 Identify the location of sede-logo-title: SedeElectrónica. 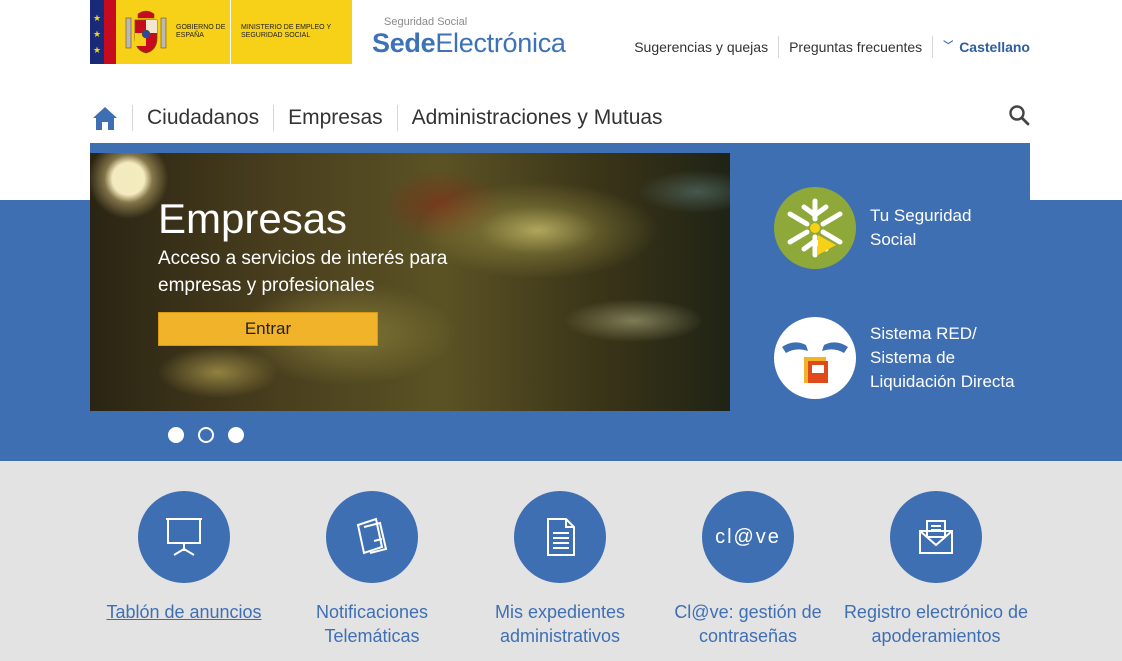
(469, 43).